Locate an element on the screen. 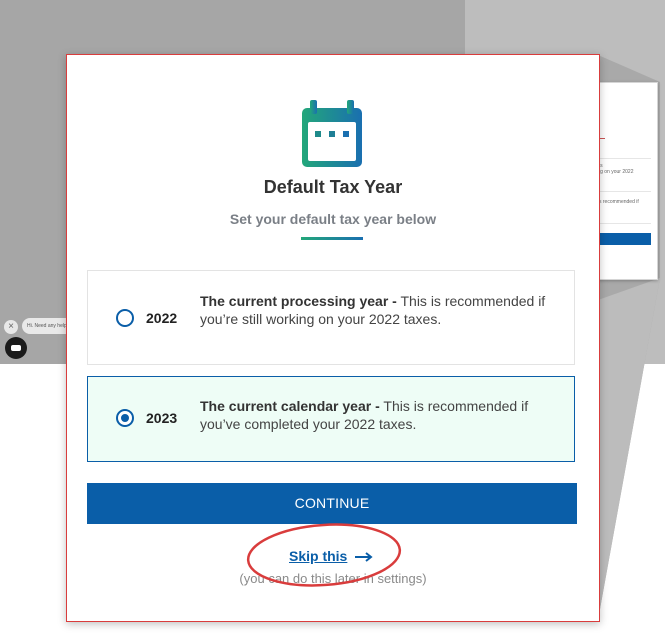 The width and height of the screenshot is (665, 643). option-year: 2022 is located at coordinates (162, 318).